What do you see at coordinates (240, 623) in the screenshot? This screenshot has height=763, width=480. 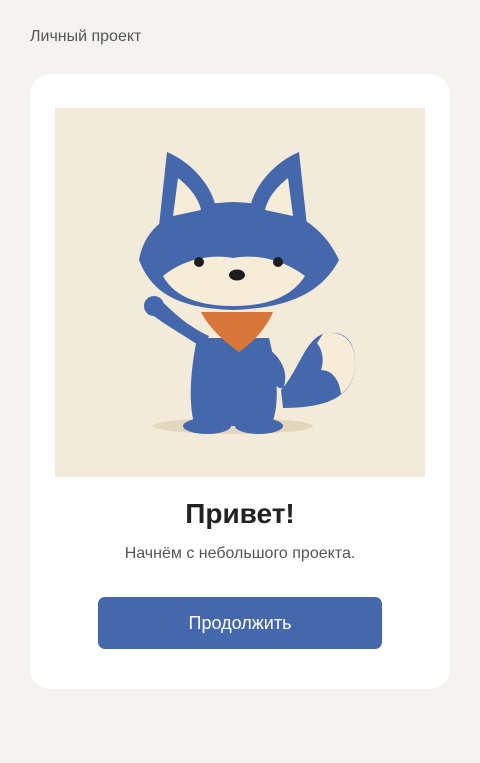 I see `continue-button: Продолжить` at bounding box center [240, 623].